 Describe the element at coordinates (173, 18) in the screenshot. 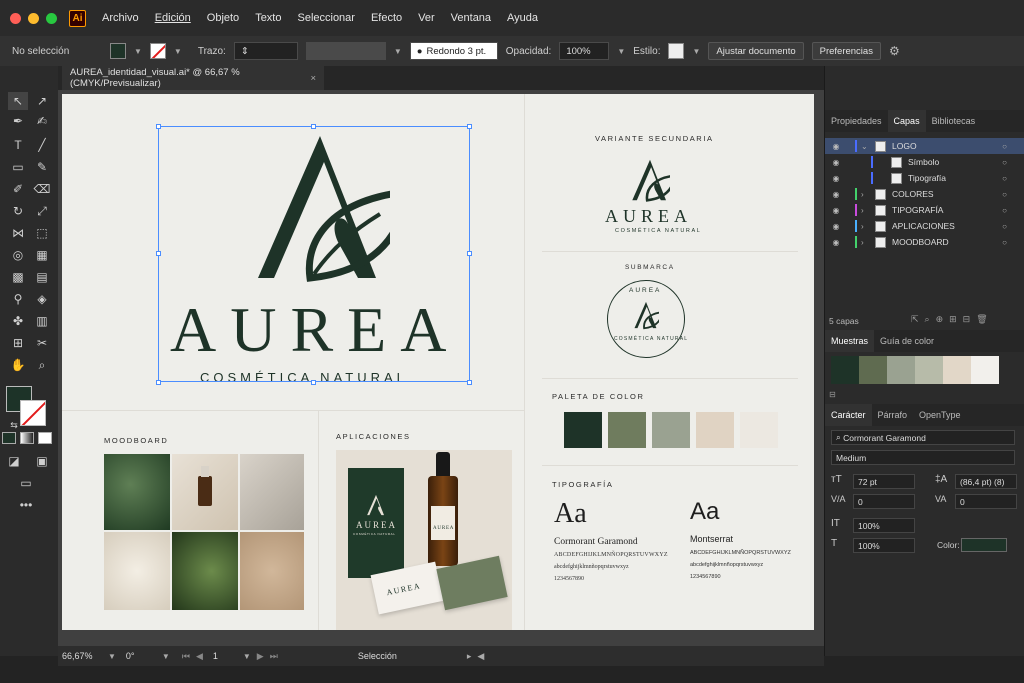

I see `menu-edicion: Edición` at that location.